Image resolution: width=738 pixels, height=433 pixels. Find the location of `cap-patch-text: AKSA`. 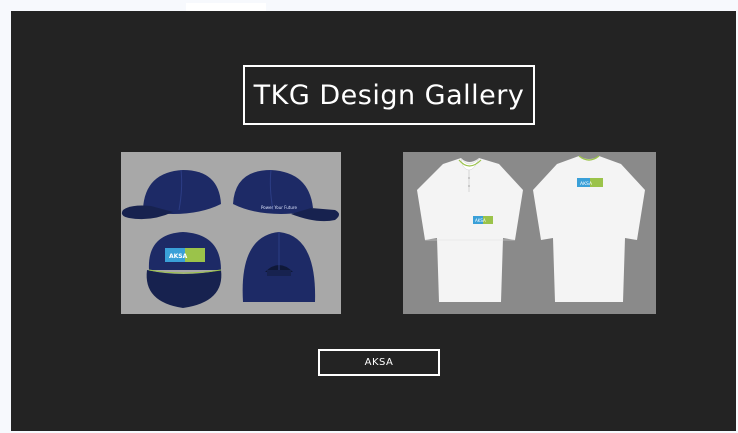

cap-patch-text: AKSA is located at coordinates (178, 256).